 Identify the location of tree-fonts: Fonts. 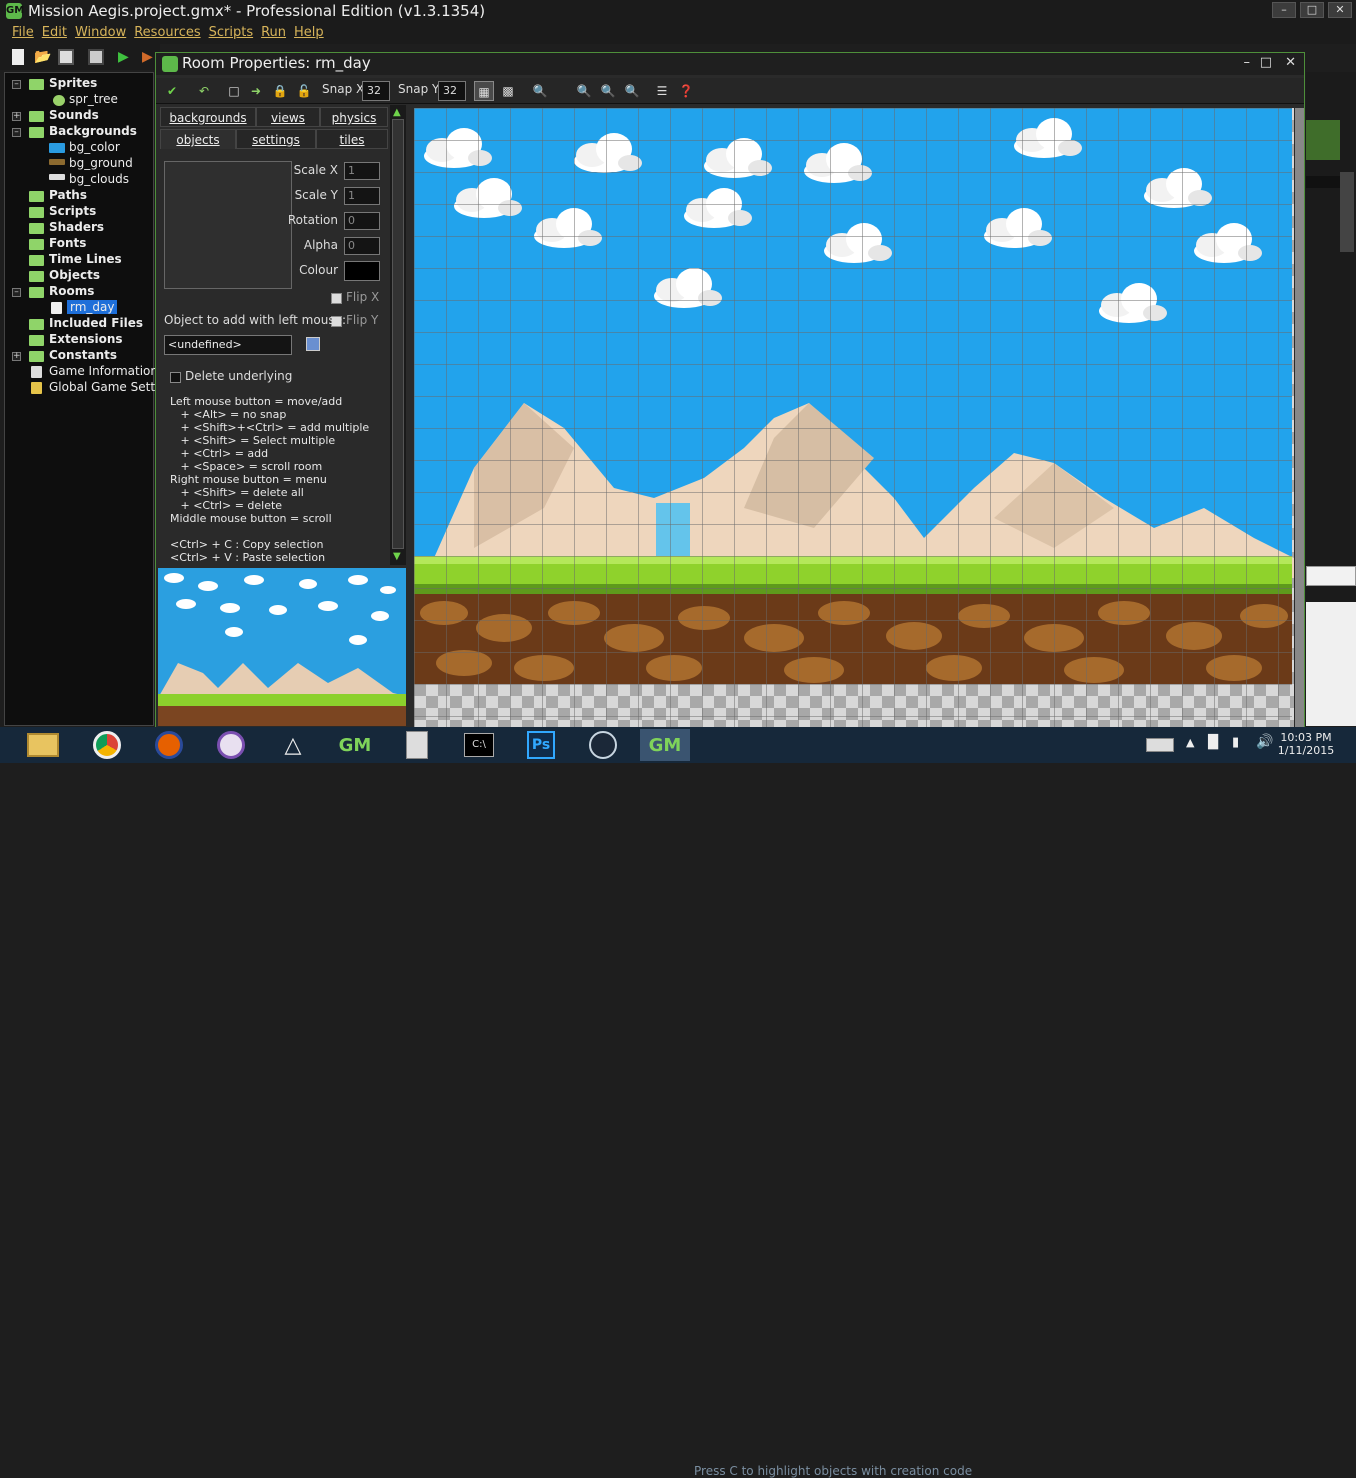
(67, 243).